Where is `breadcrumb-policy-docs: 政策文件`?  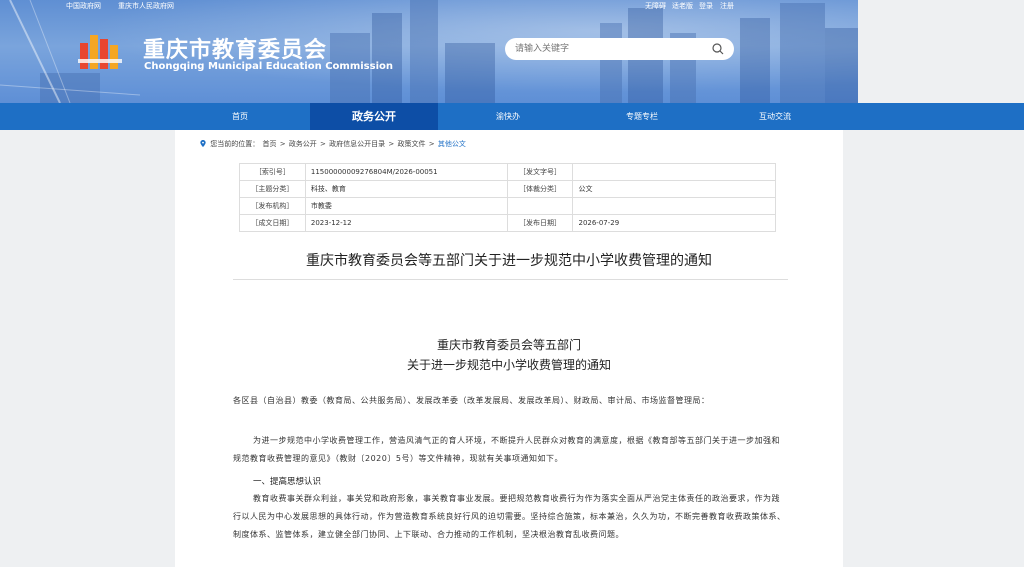 breadcrumb-policy-docs: 政策文件 is located at coordinates (412, 144).